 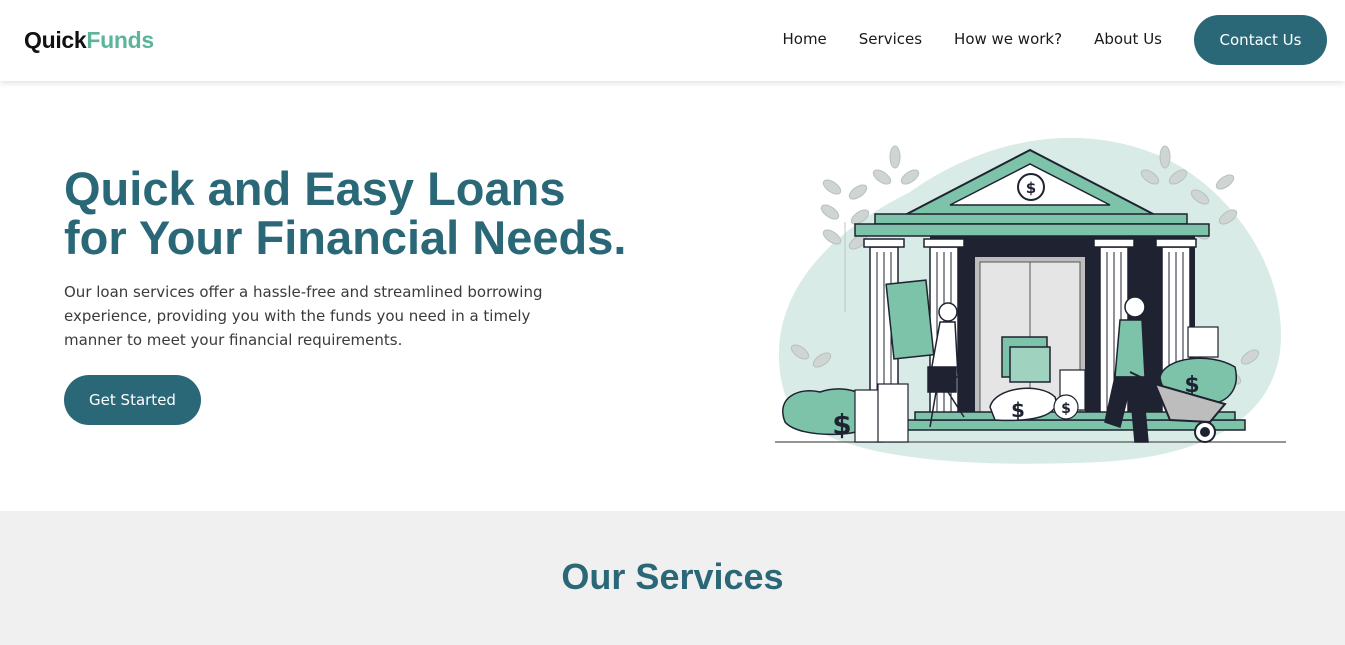 I want to click on logo-part-quick: Quick, so click(x=55, y=40).